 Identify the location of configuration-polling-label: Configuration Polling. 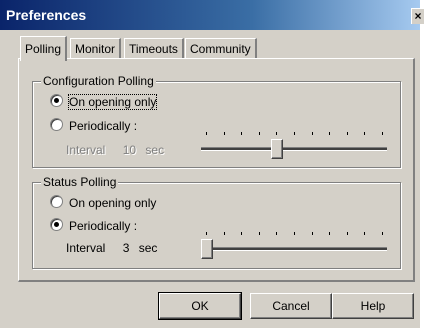
(98, 81).